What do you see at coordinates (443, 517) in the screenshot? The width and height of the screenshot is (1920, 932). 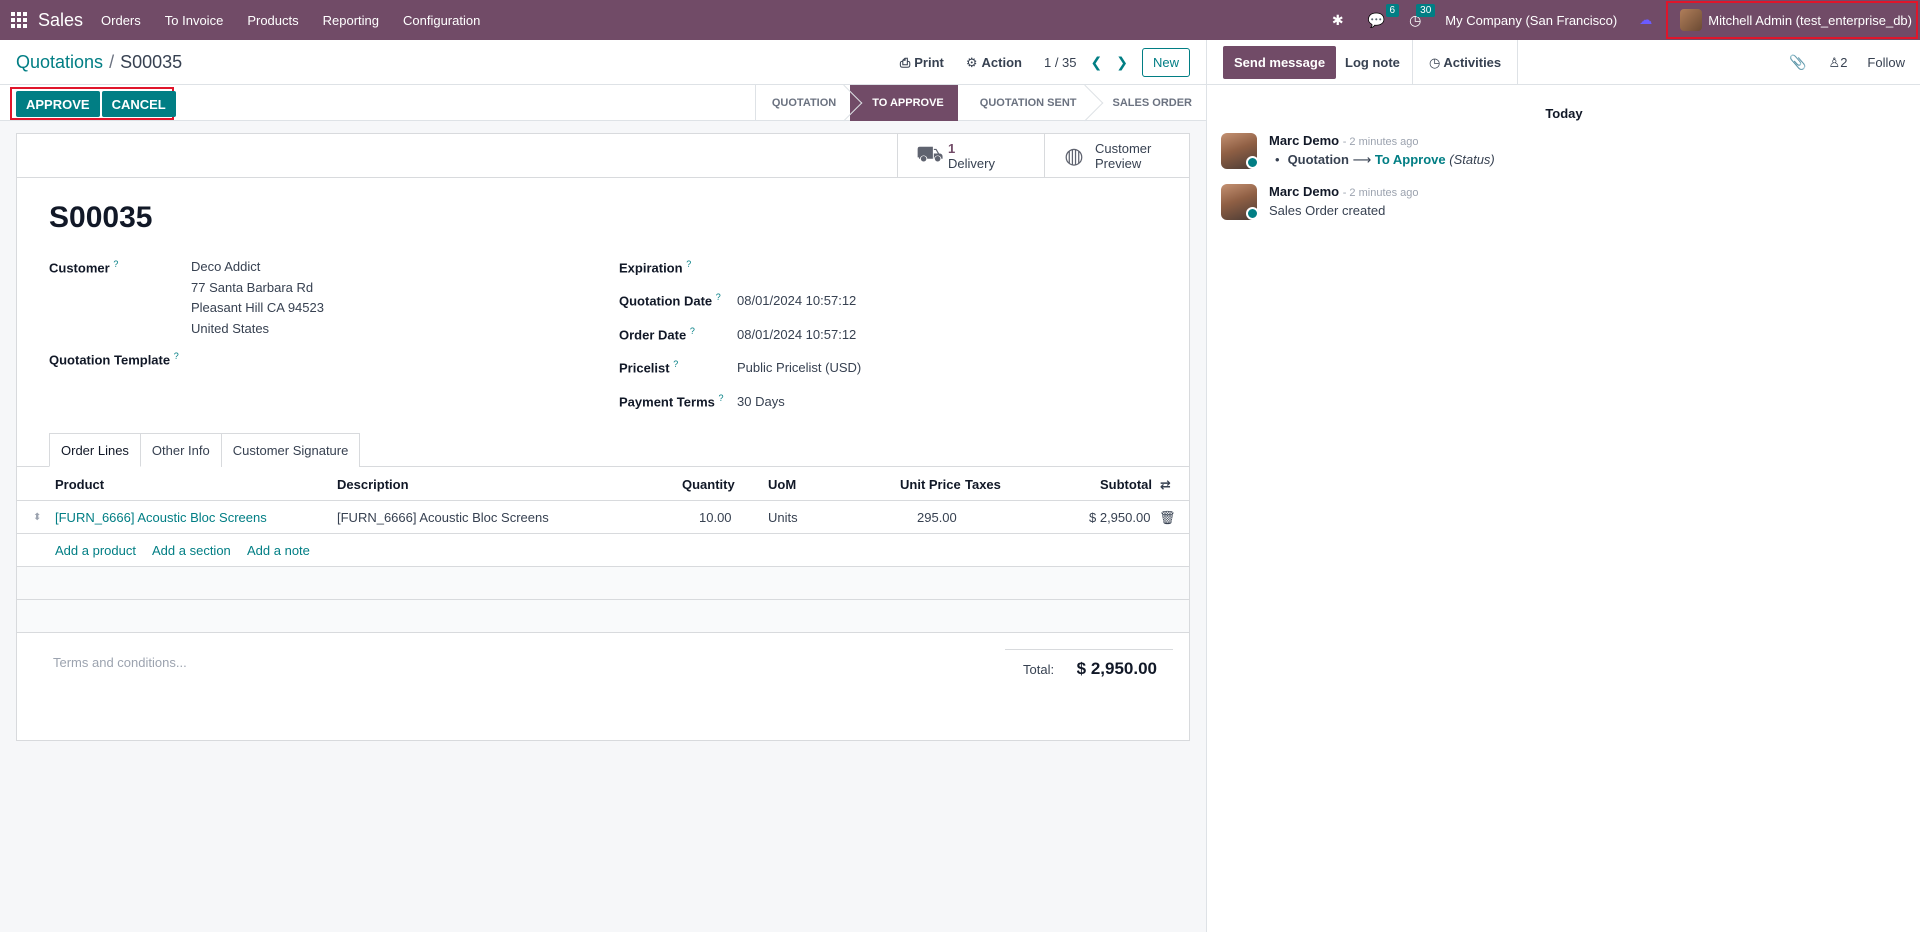 I see `line-description: [FURN_6666] Acoustic Bloc Screens` at bounding box center [443, 517].